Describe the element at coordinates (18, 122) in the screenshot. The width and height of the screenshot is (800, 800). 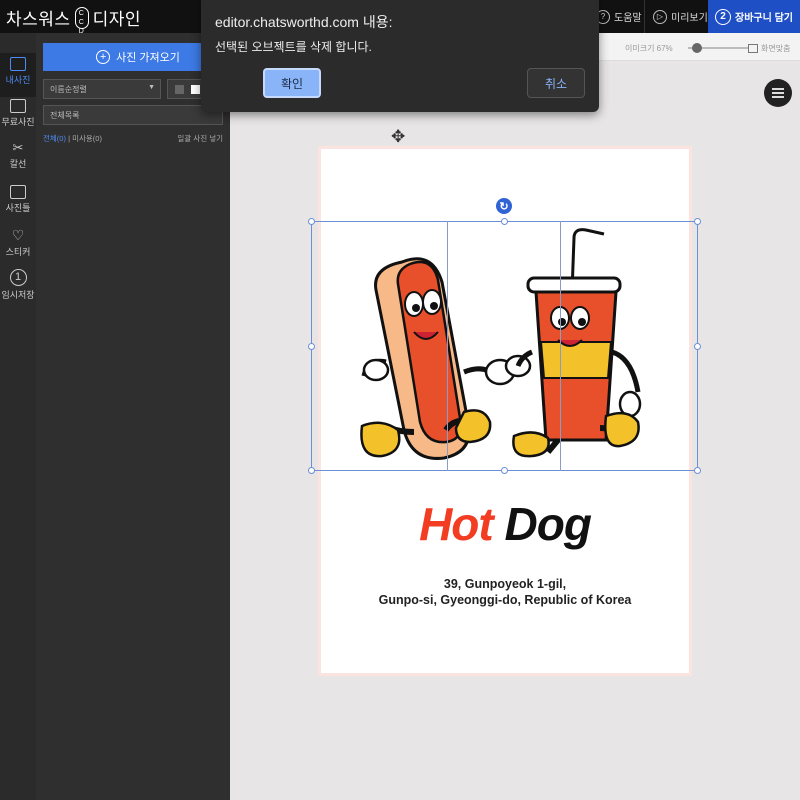
I see `rail-label: 무료사진` at that location.